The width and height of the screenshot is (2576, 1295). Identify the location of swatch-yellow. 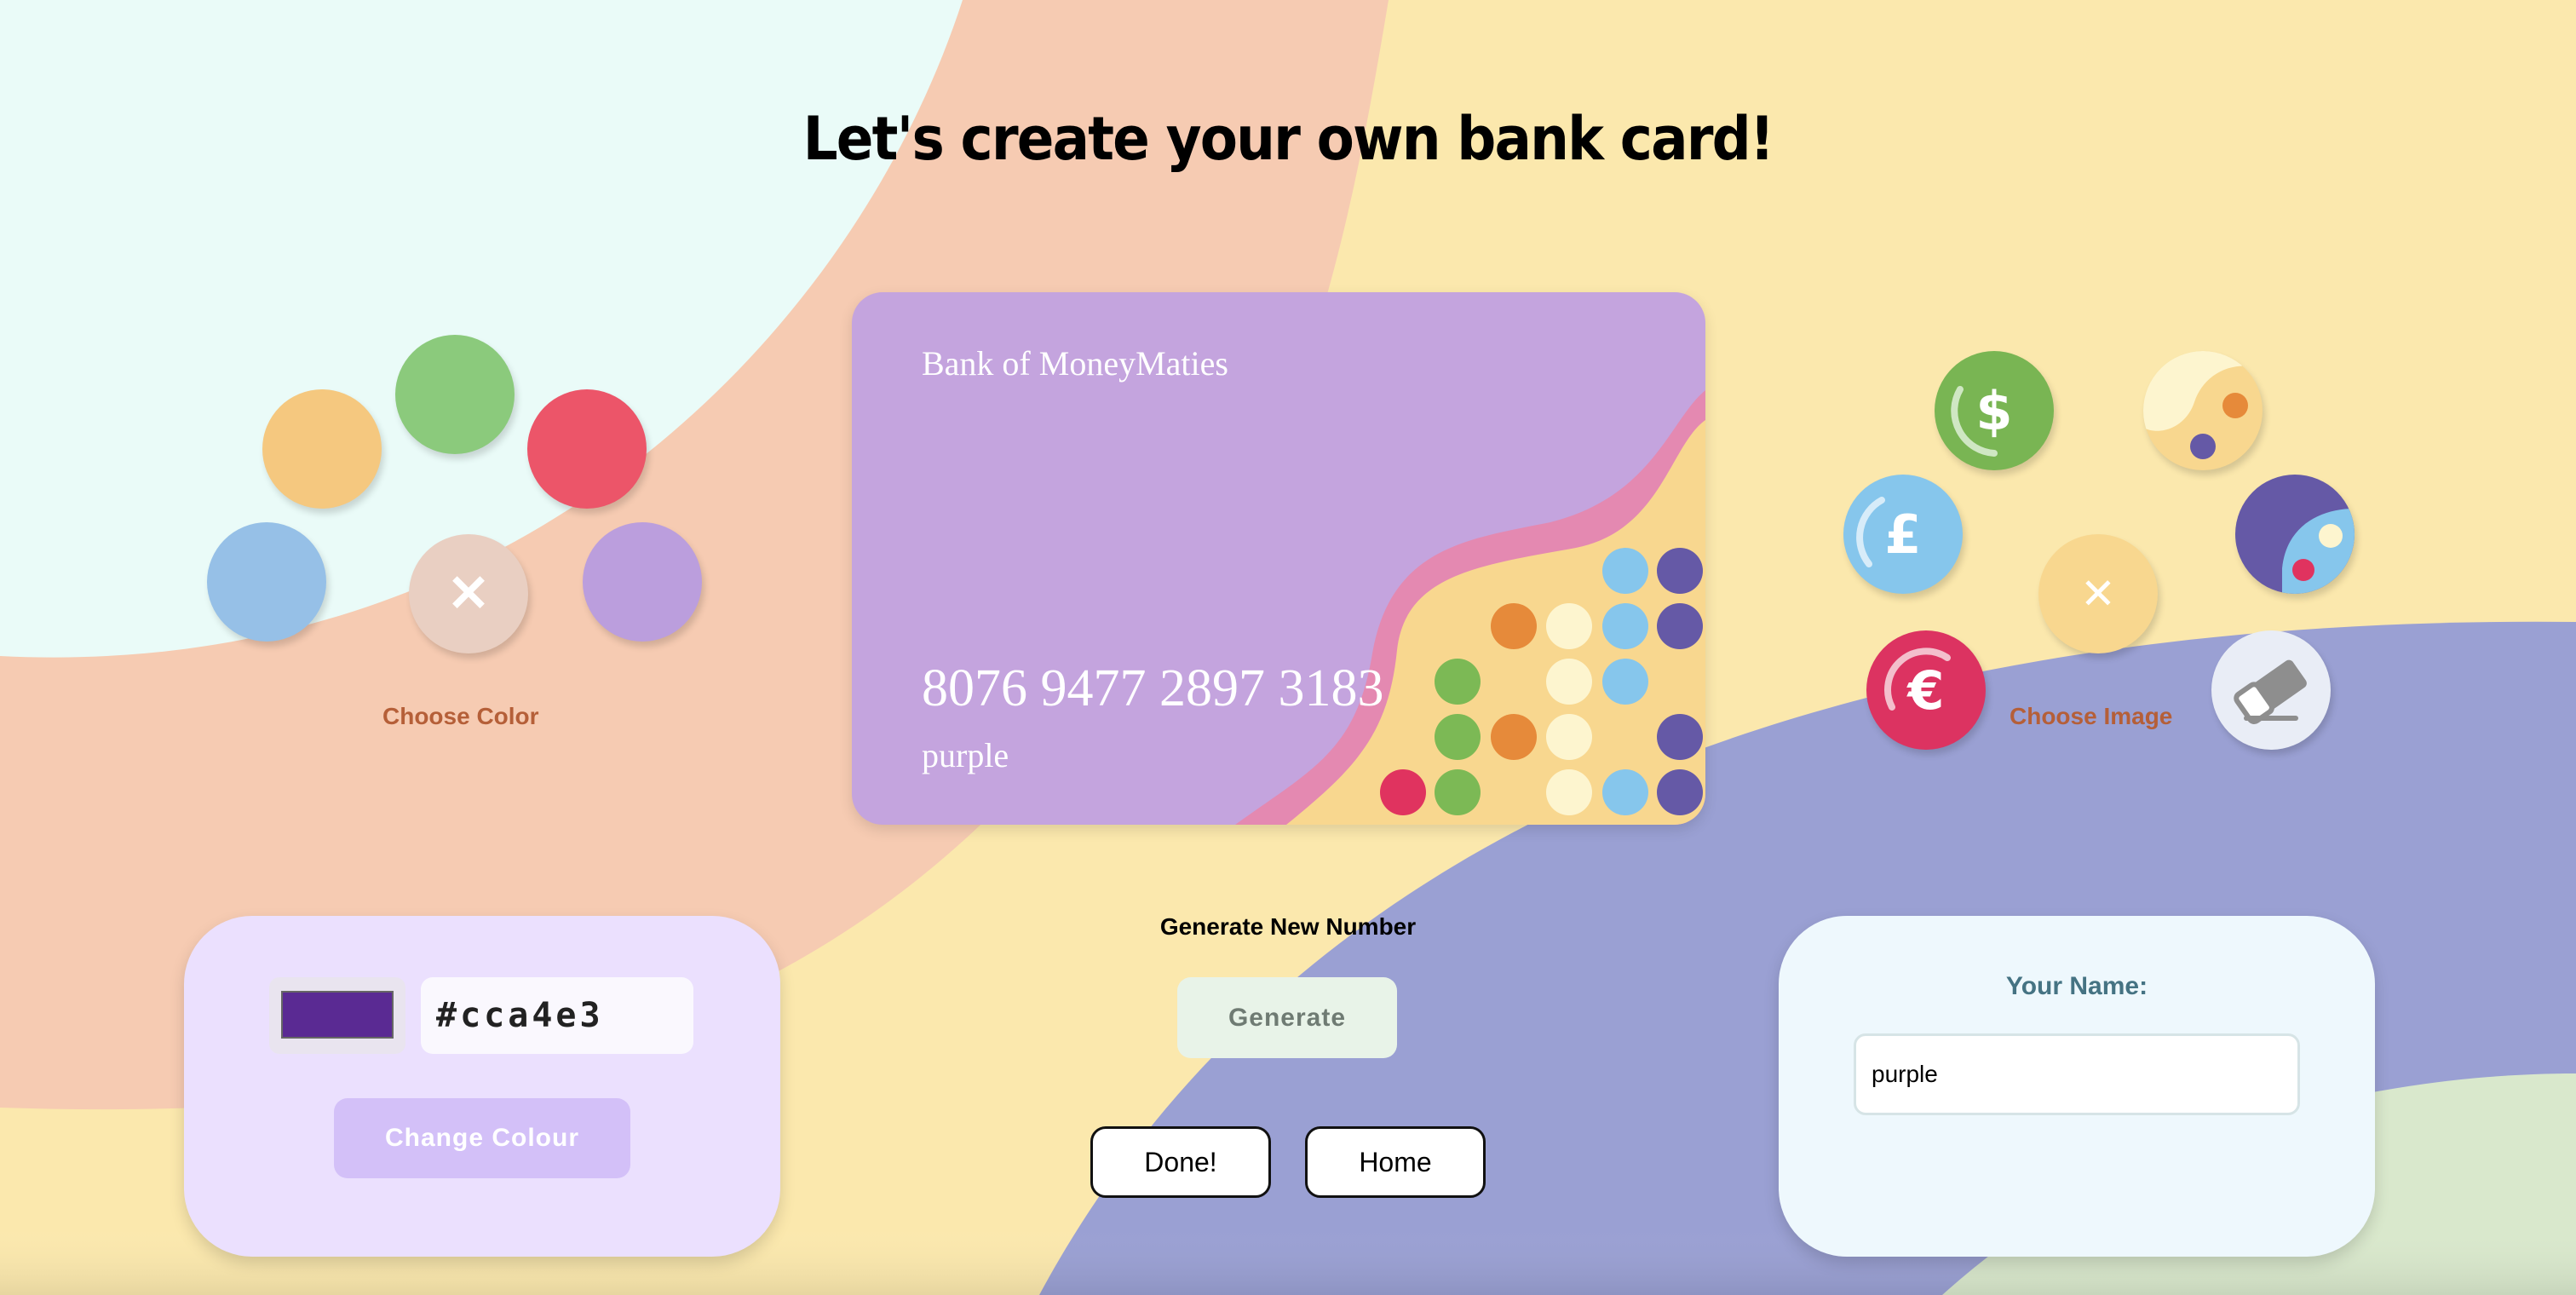
(322, 449).